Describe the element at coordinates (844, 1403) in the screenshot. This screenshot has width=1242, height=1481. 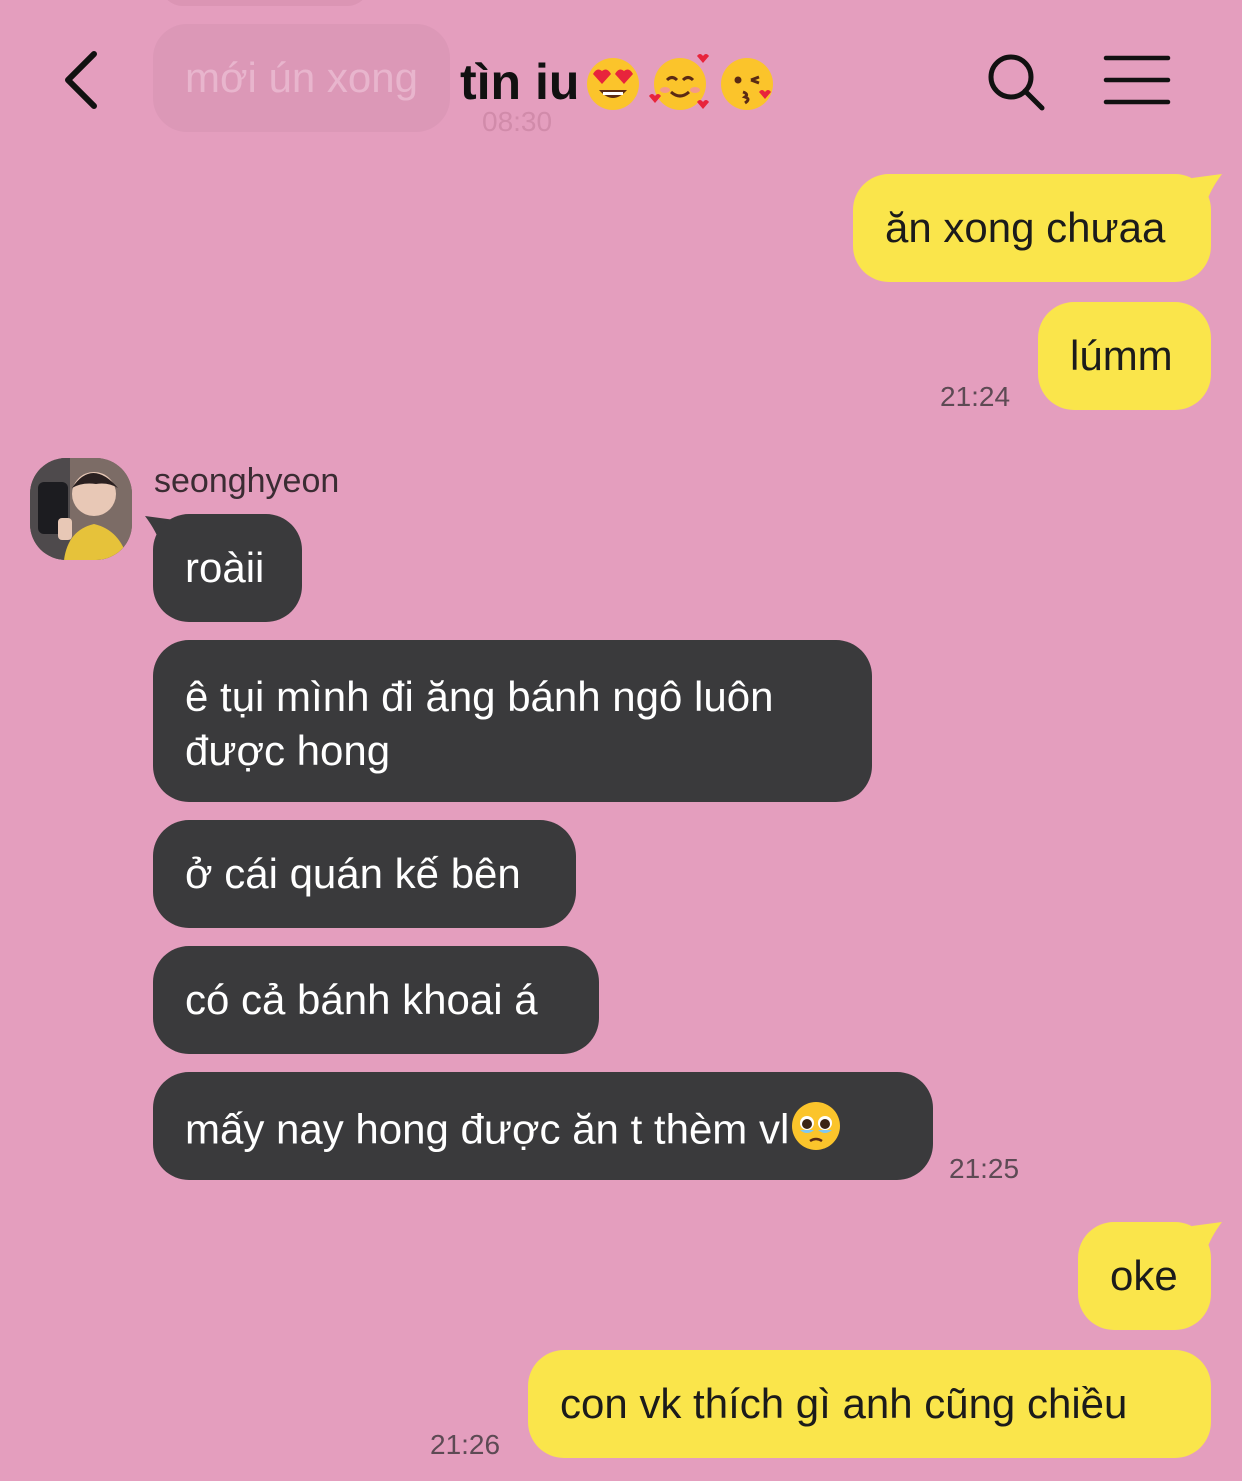
I see `message-text: con vk thích gì anh cũng chiều` at that location.